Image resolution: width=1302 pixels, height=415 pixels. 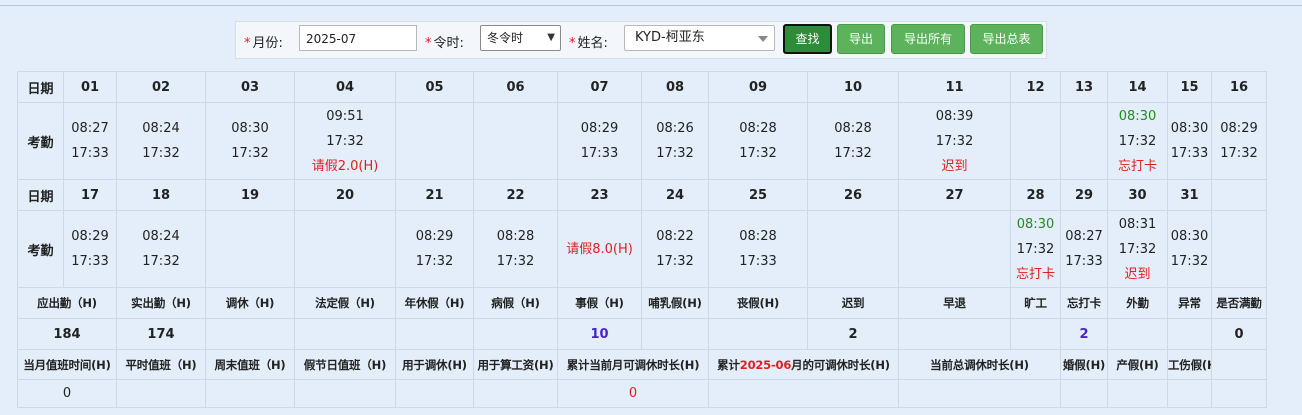 What do you see at coordinates (1006, 39) in the screenshot?
I see `export-summary-button: 导出总表` at bounding box center [1006, 39].